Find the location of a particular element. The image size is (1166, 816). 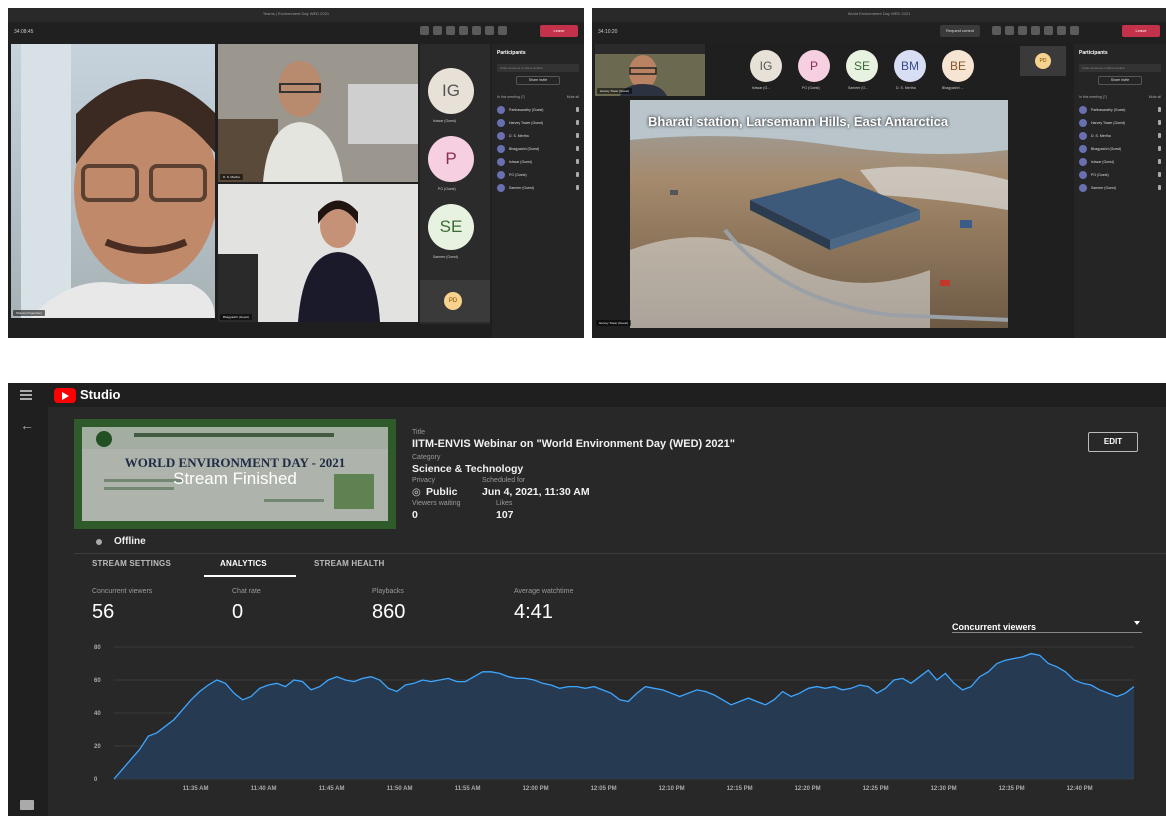

participant-name: Harvey Tower (Guest) is located at coordinates (1108, 122).